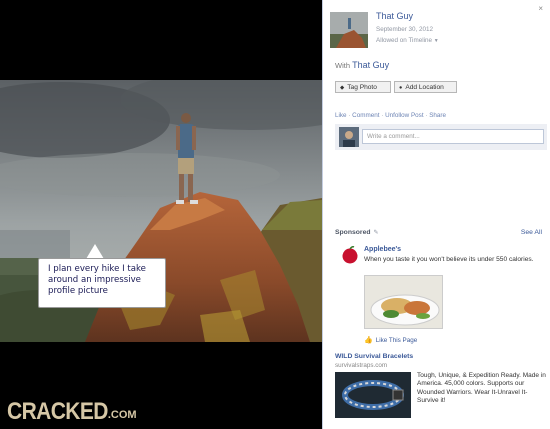 The height and width of the screenshot is (429, 550). Describe the element at coordinates (401, 88) in the screenshot. I see `map-pin-icon: ●` at that location.